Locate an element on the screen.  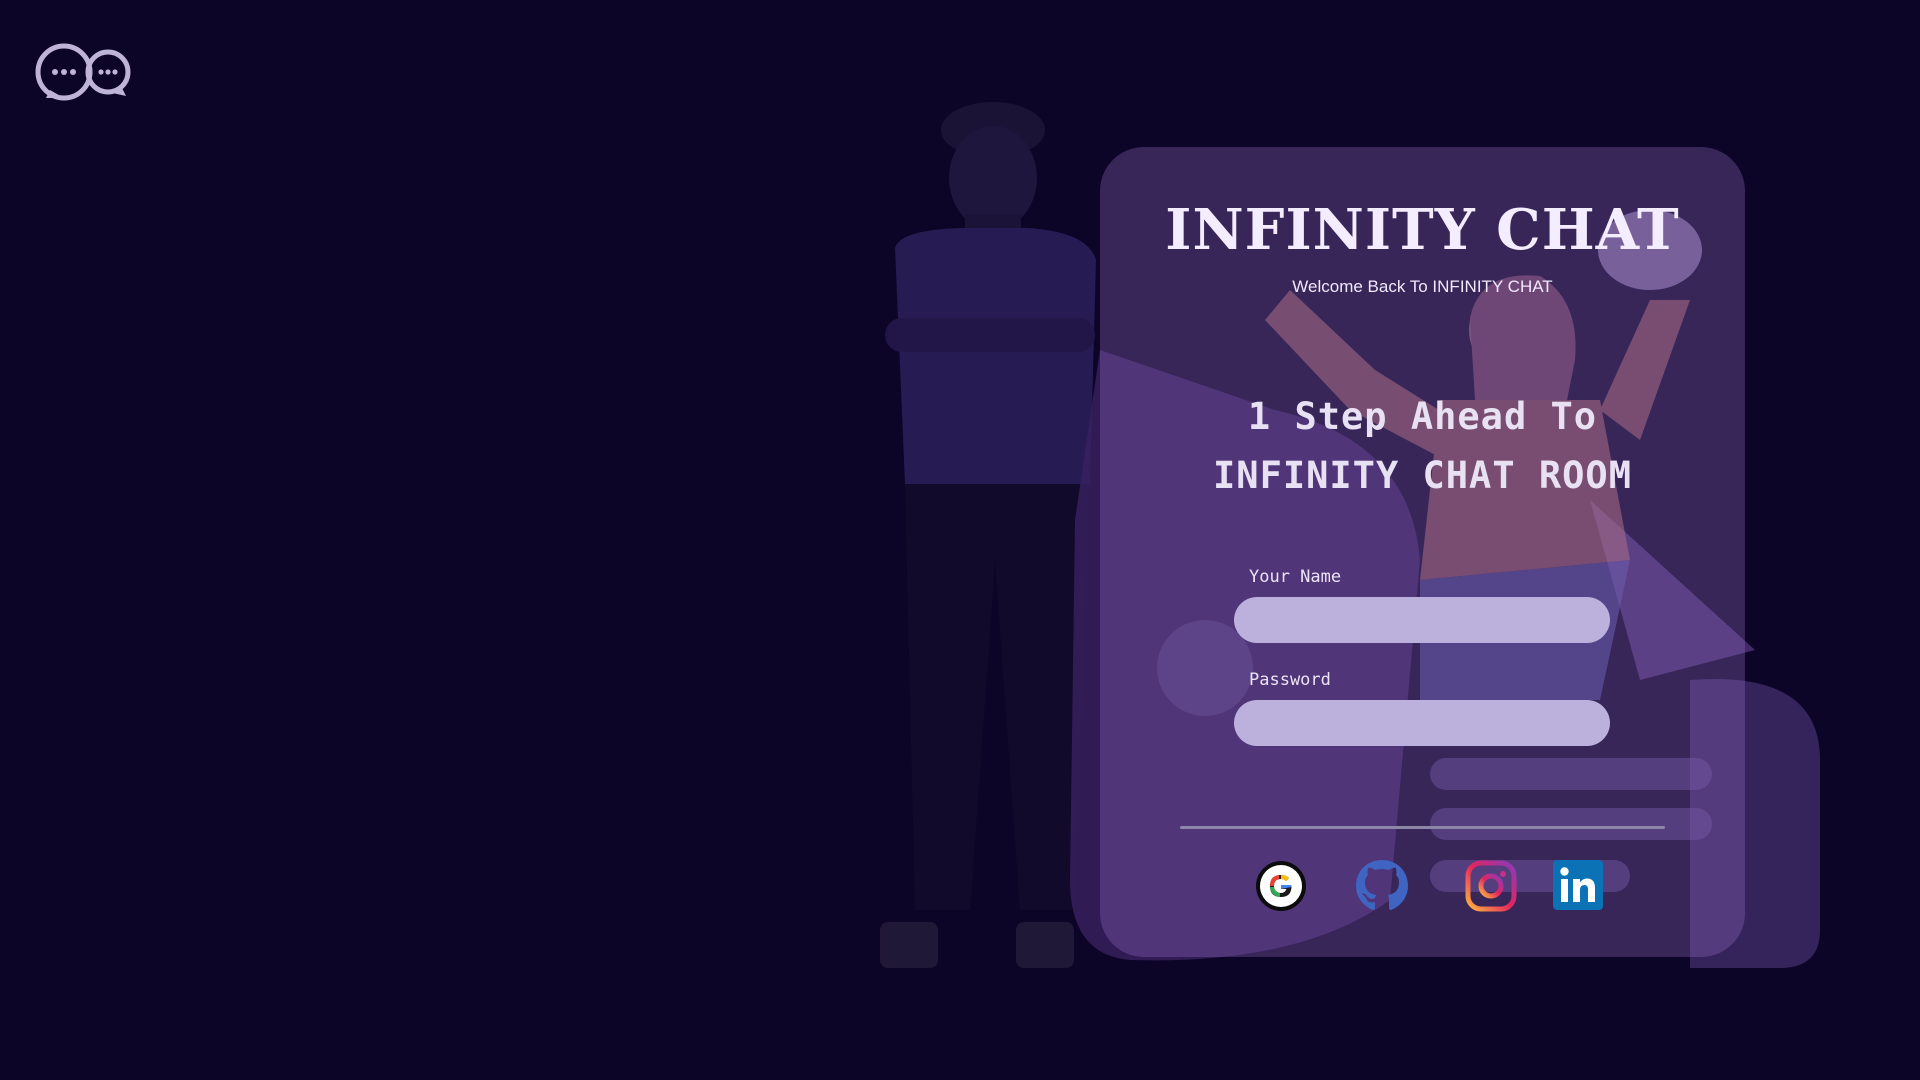
github-icon is located at coordinates (1382, 885).